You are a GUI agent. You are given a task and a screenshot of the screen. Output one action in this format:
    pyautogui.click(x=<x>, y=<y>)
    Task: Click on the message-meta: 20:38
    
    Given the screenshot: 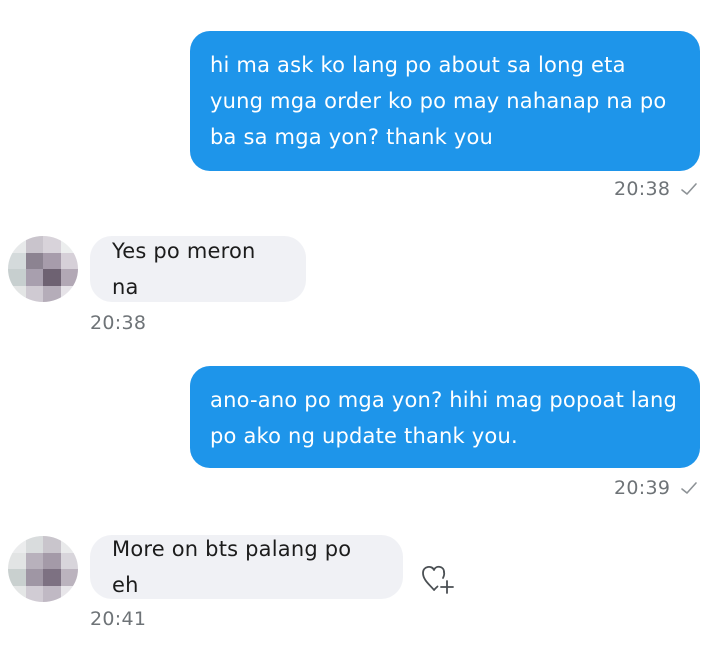 What is the action you would take?
    pyautogui.click(x=656, y=189)
    